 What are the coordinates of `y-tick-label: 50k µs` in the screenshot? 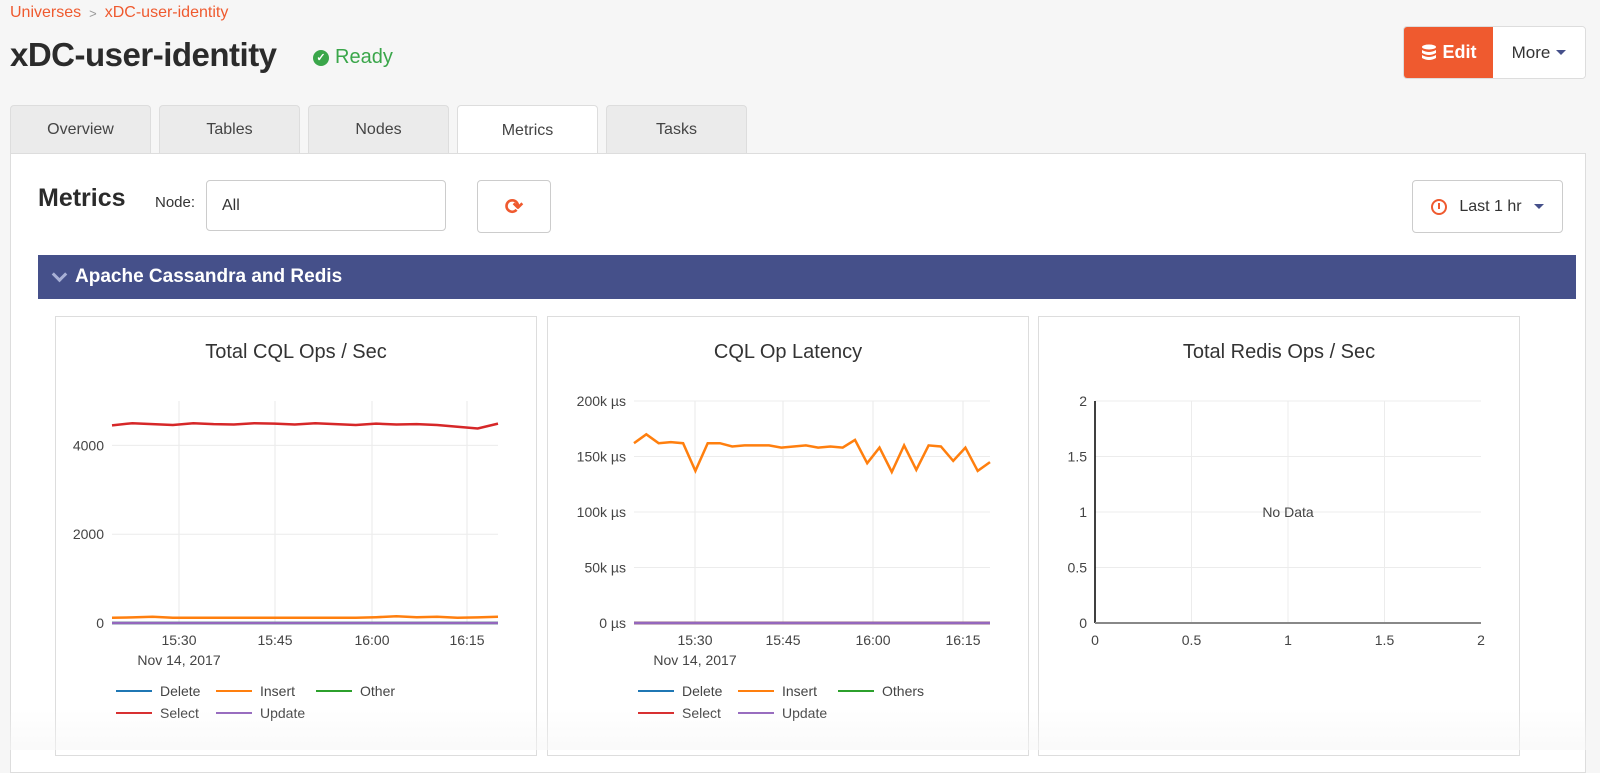 It's located at (605, 568).